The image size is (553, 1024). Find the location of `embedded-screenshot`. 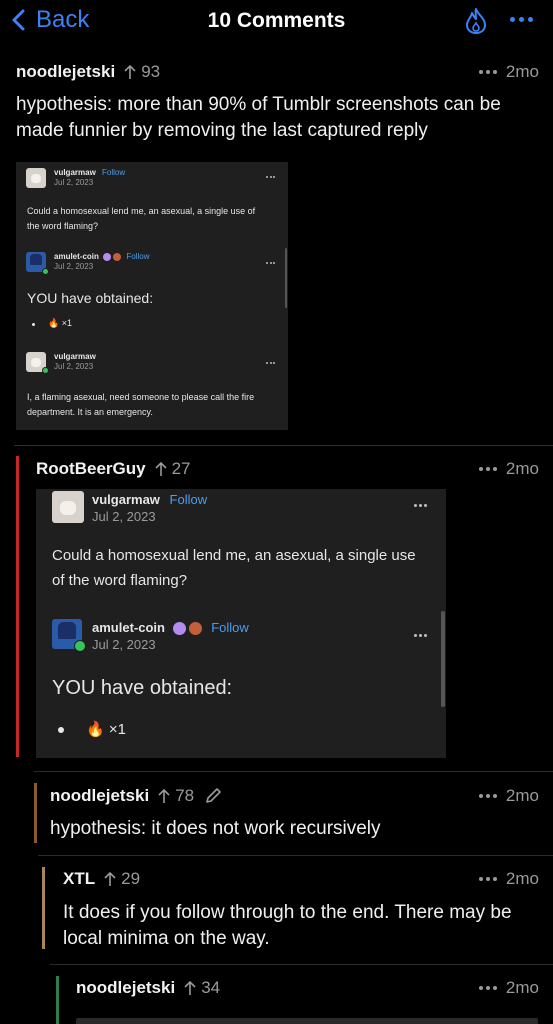

embedded-screenshot is located at coordinates (307, 1021).